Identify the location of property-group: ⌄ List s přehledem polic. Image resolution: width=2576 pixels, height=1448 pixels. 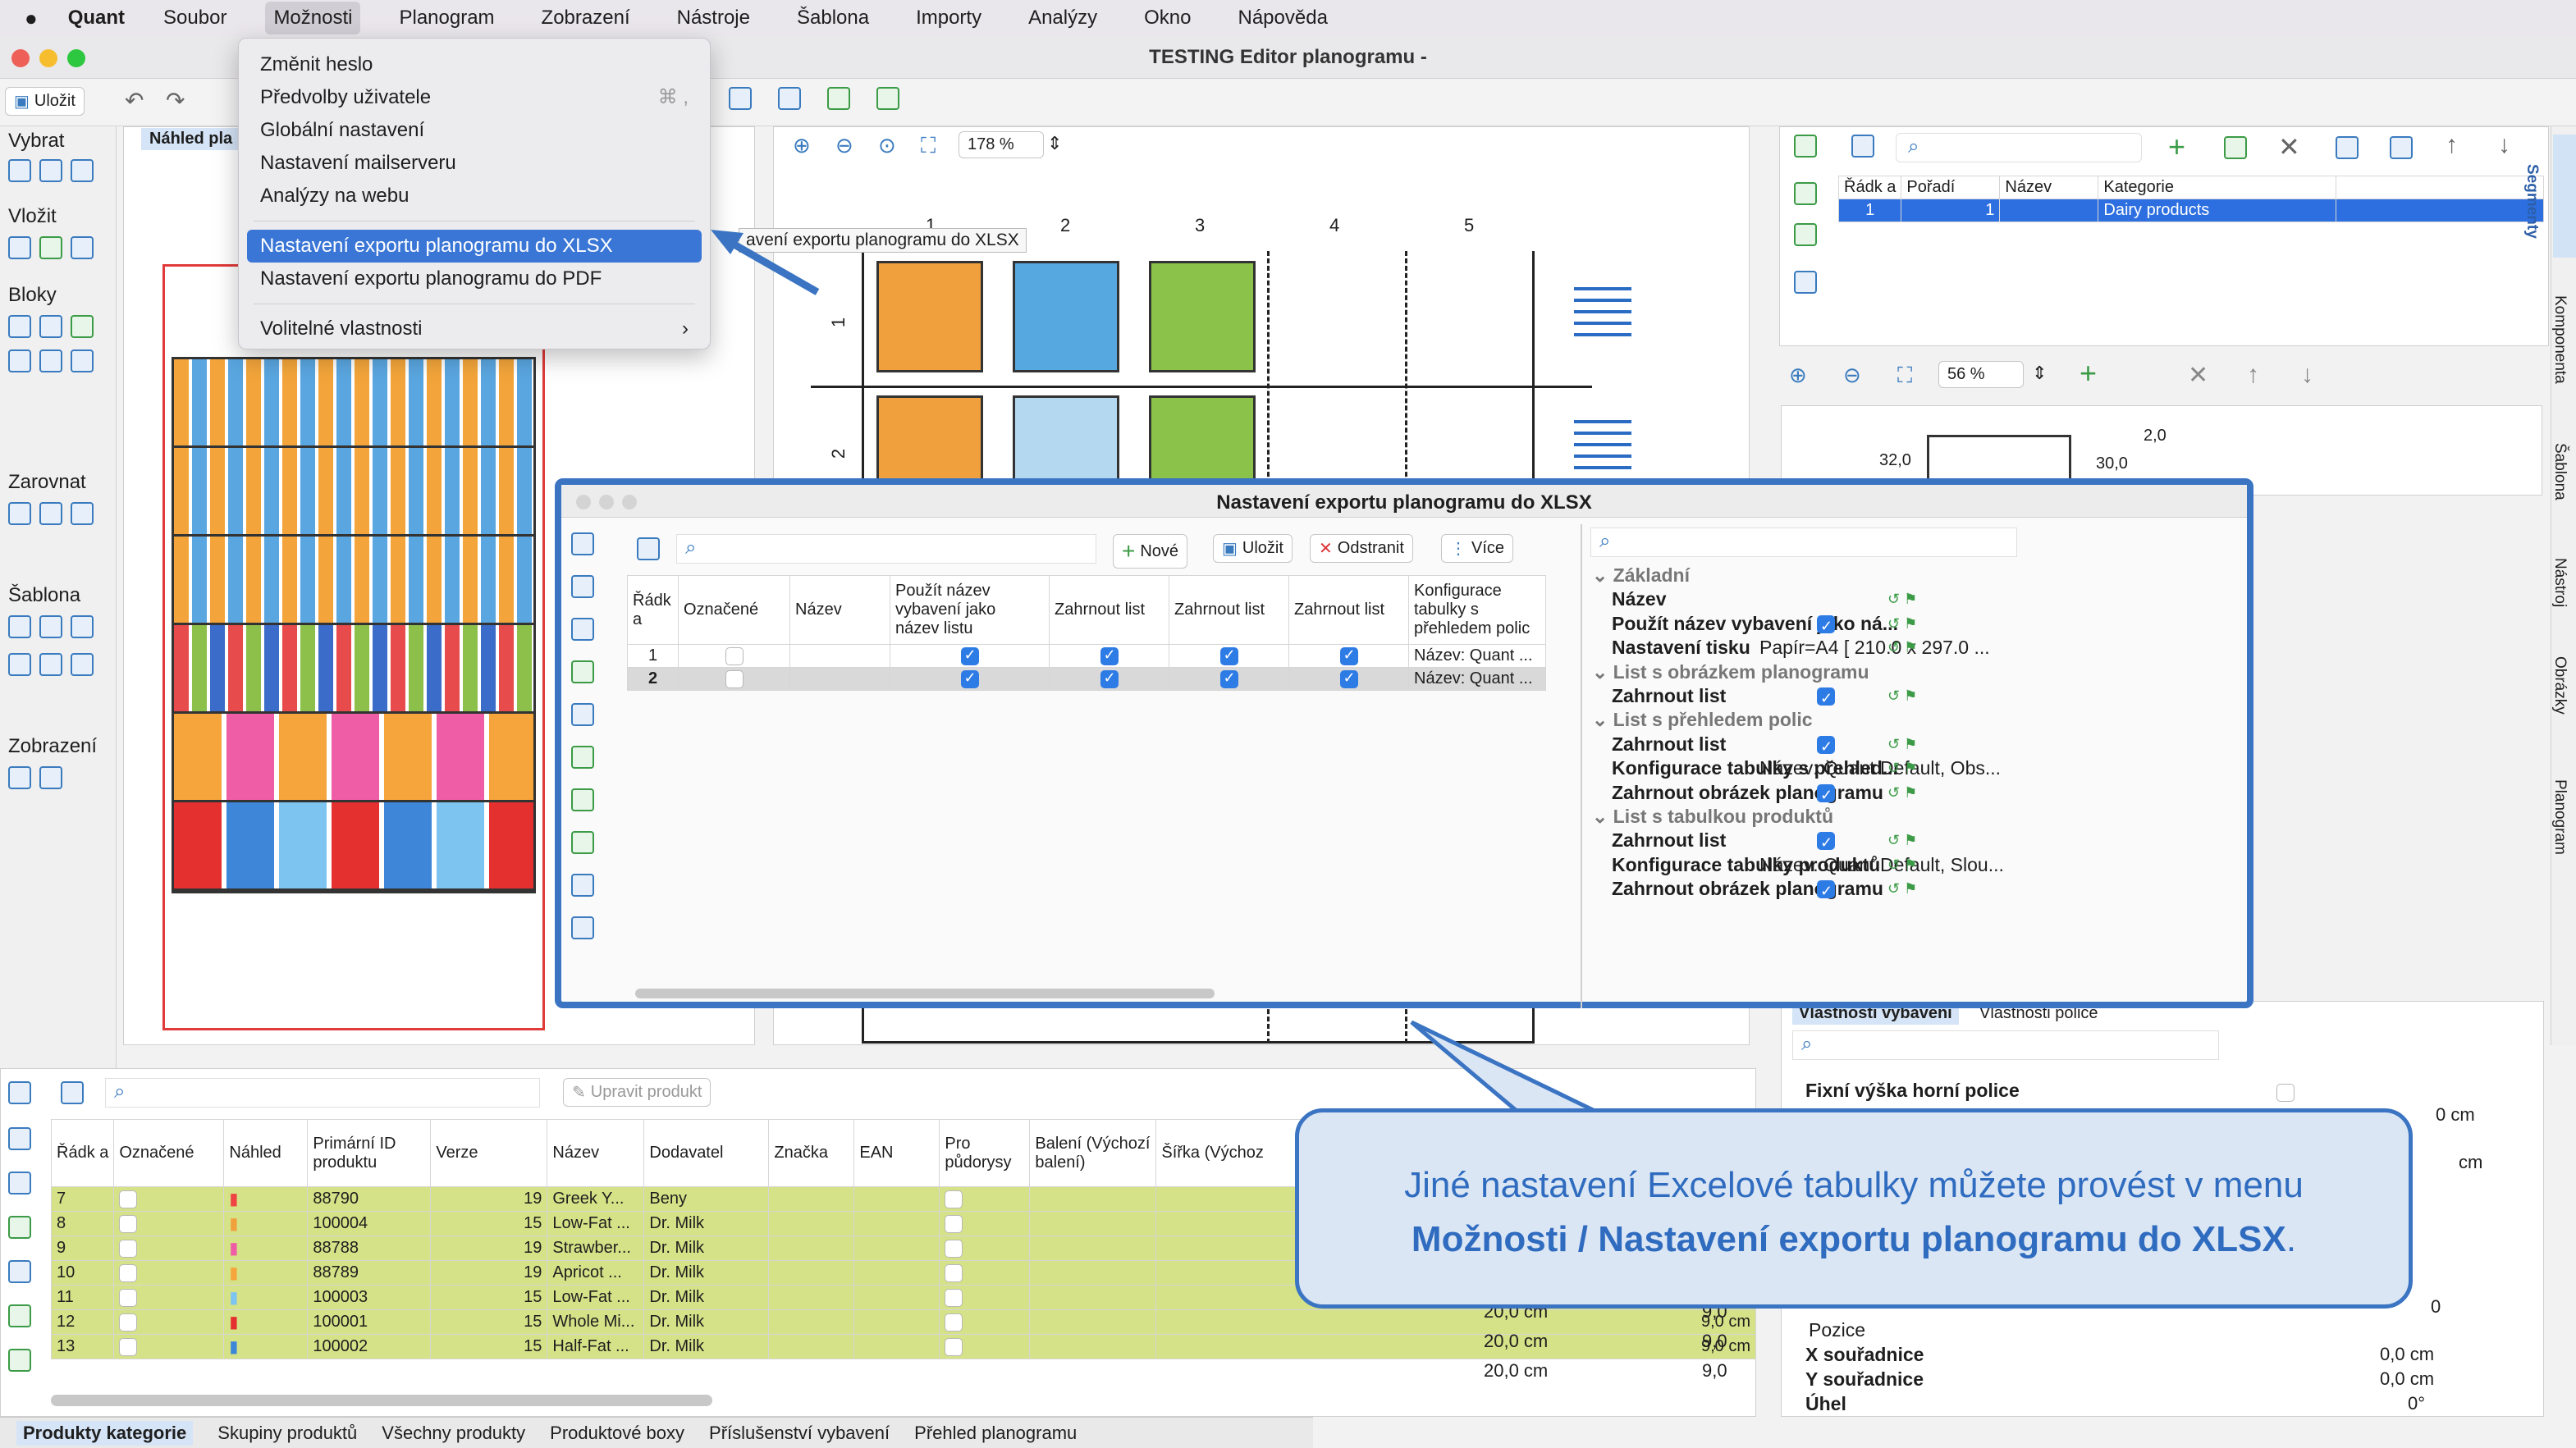
(1920, 720).